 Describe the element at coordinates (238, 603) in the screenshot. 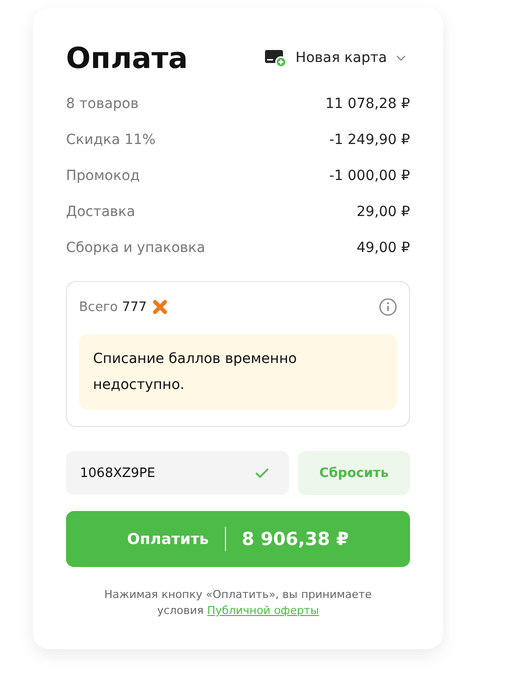

I see `legal-note: Нажимая кнопку «Оплатить», вы принимаете условия Публичной оферты` at that location.